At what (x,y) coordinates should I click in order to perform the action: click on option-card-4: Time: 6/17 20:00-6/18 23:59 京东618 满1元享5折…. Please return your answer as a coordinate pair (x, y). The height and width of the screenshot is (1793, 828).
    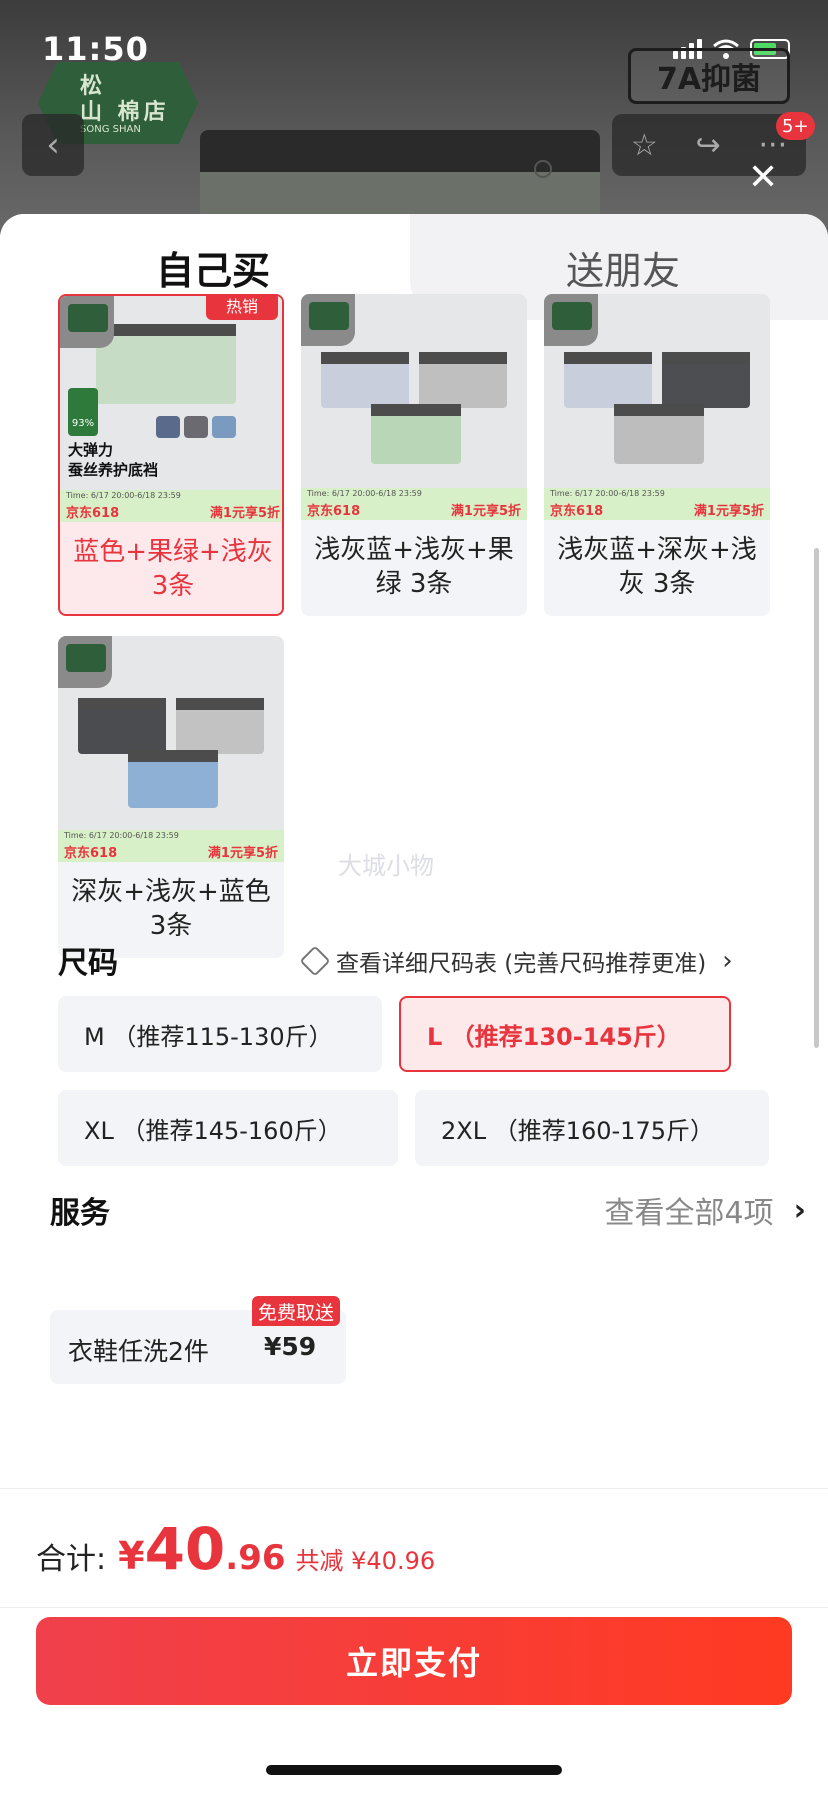
    Looking at the image, I should click on (171, 797).